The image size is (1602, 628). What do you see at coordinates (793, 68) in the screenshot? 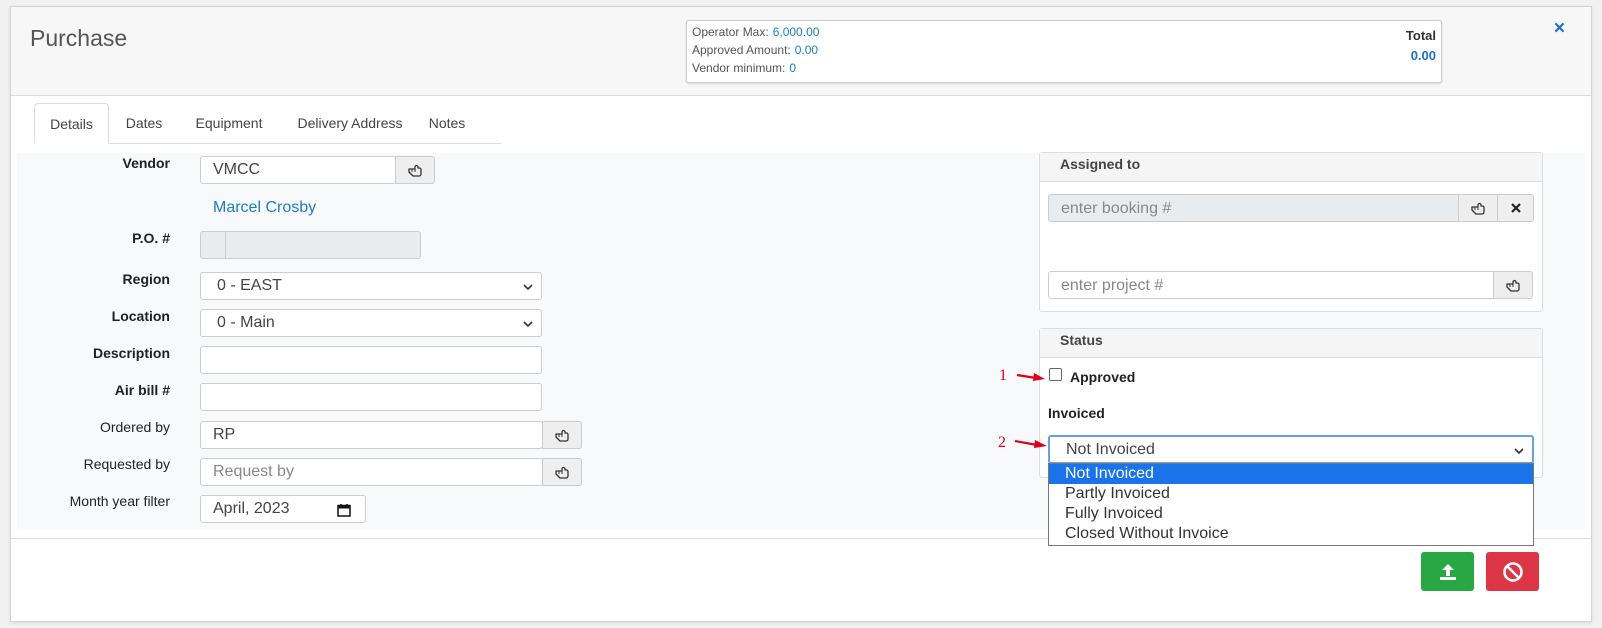
I see `vendor-minimum-value: 0` at bounding box center [793, 68].